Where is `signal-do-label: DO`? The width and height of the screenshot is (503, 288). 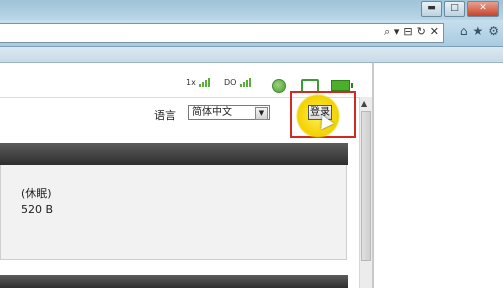 signal-do-label: DO is located at coordinates (230, 82).